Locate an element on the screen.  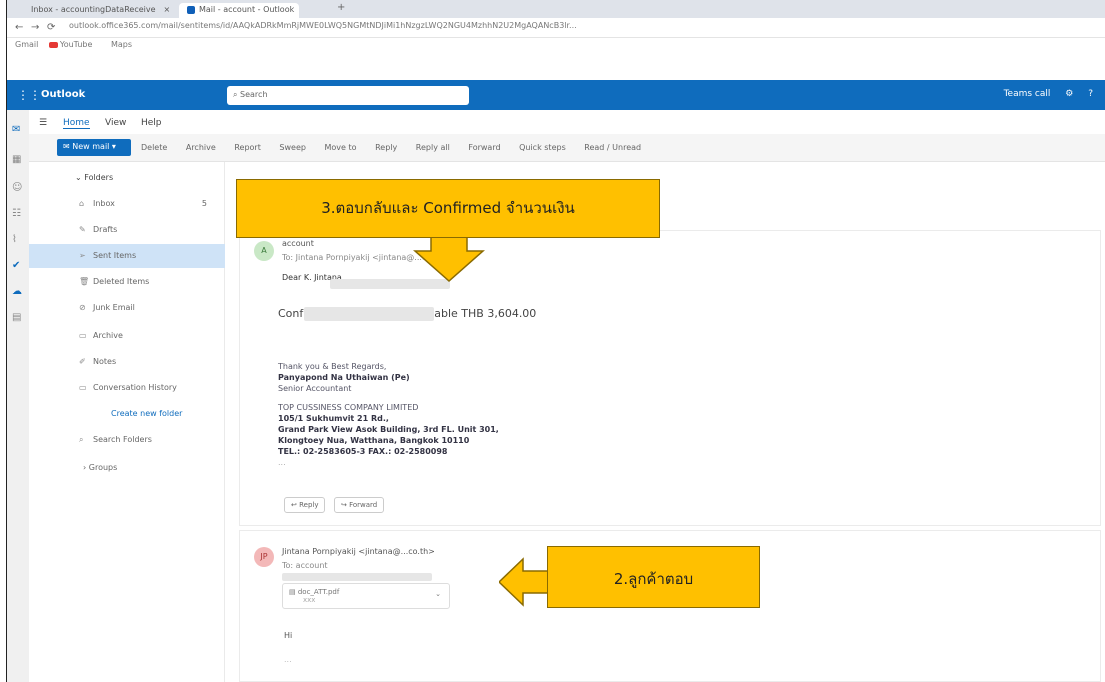
reply-button: ↩ Reply is located at coordinates (305, 505).